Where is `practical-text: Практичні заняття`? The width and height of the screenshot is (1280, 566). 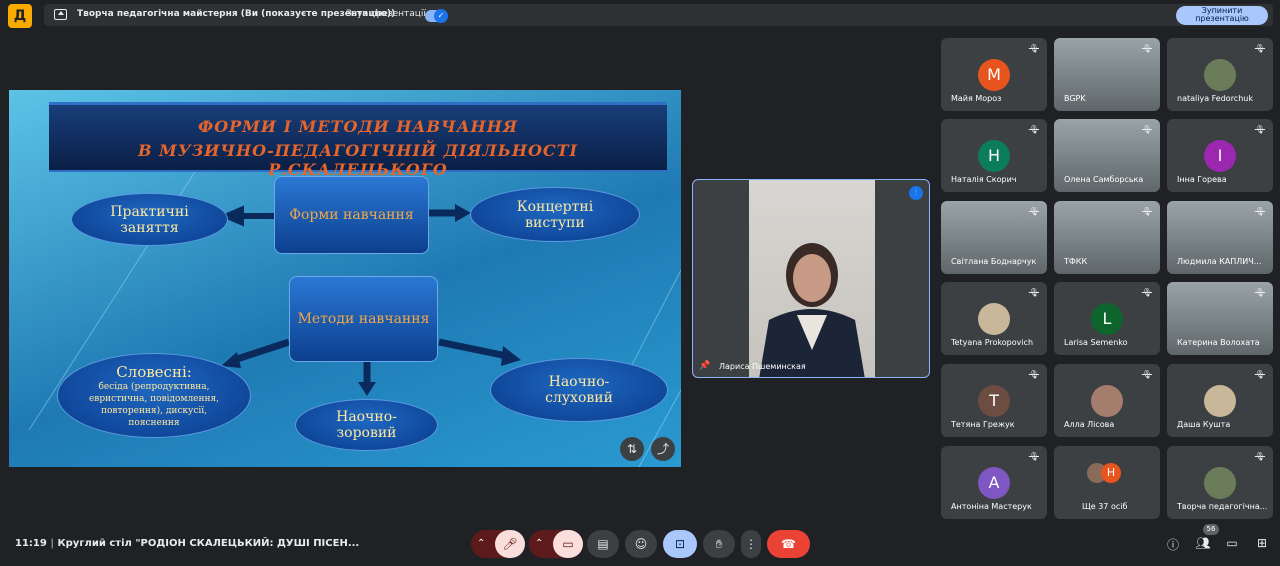
practical-text: Практичні заняття is located at coordinates (149, 219).